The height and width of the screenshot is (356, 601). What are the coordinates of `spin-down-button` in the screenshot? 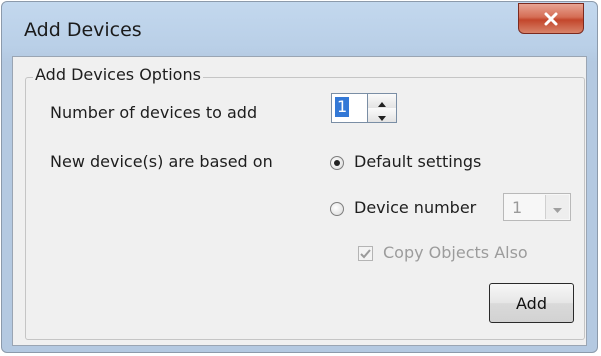 It's located at (382, 115).